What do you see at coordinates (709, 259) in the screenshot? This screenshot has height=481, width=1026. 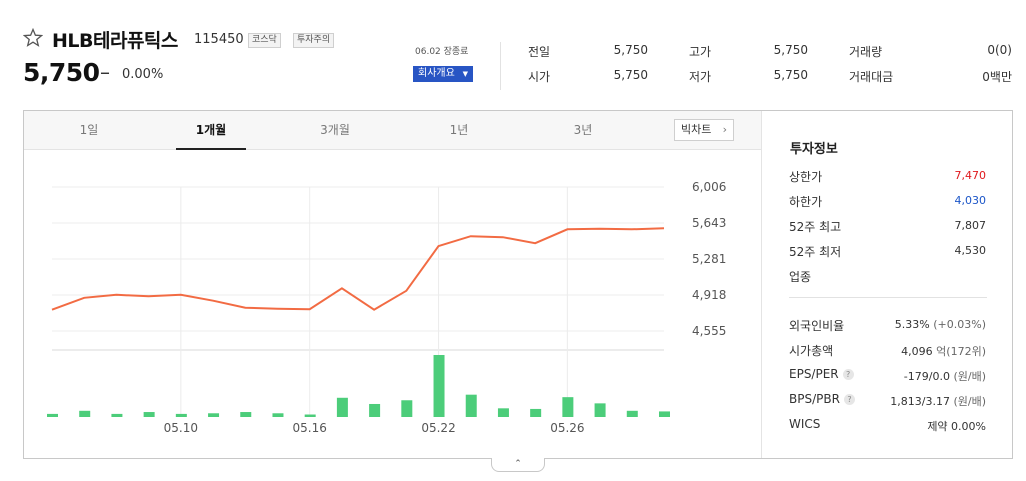 I see `y-tick-label: 5,281` at bounding box center [709, 259].